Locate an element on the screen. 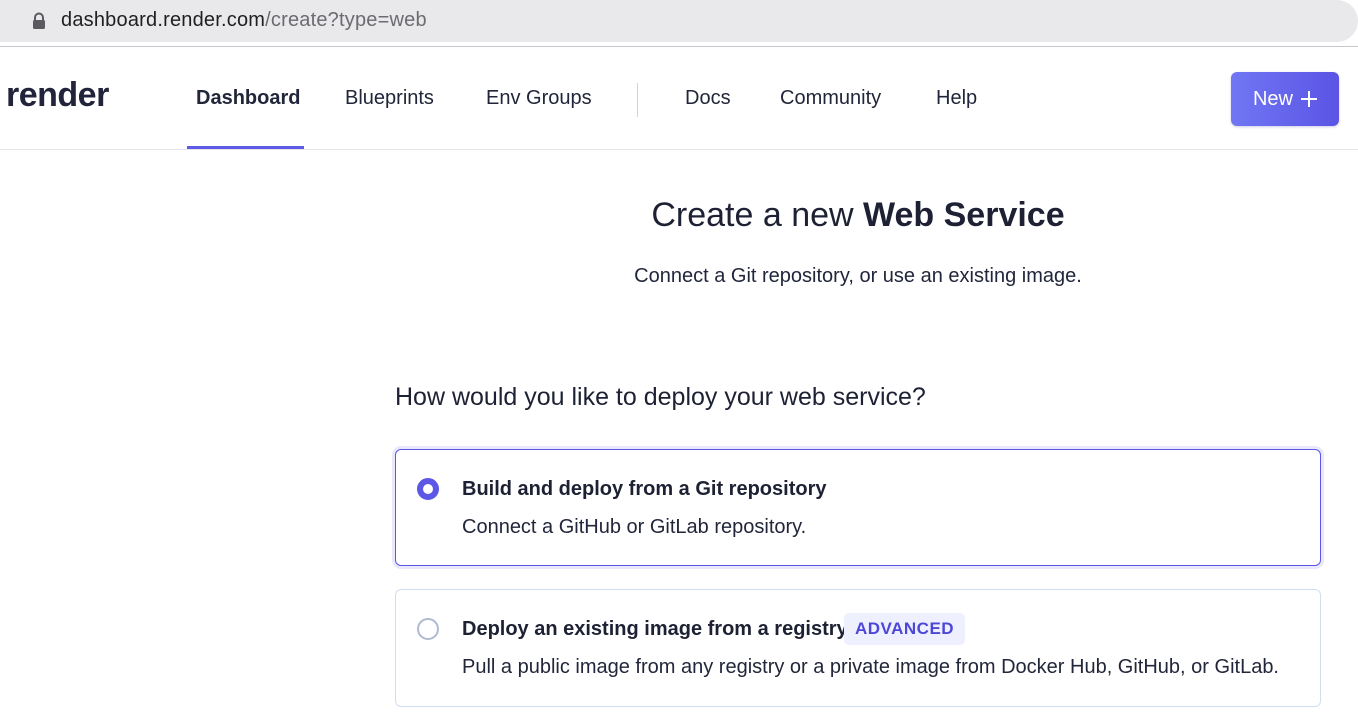 The width and height of the screenshot is (1358, 721). page-title: Create a new Web Service is located at coordinates (858, 215).